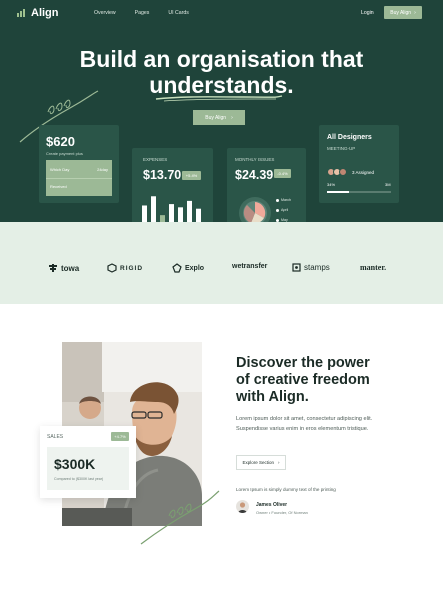  I want to click on explore-section-button: Explore Section ›, so click(261, 462).